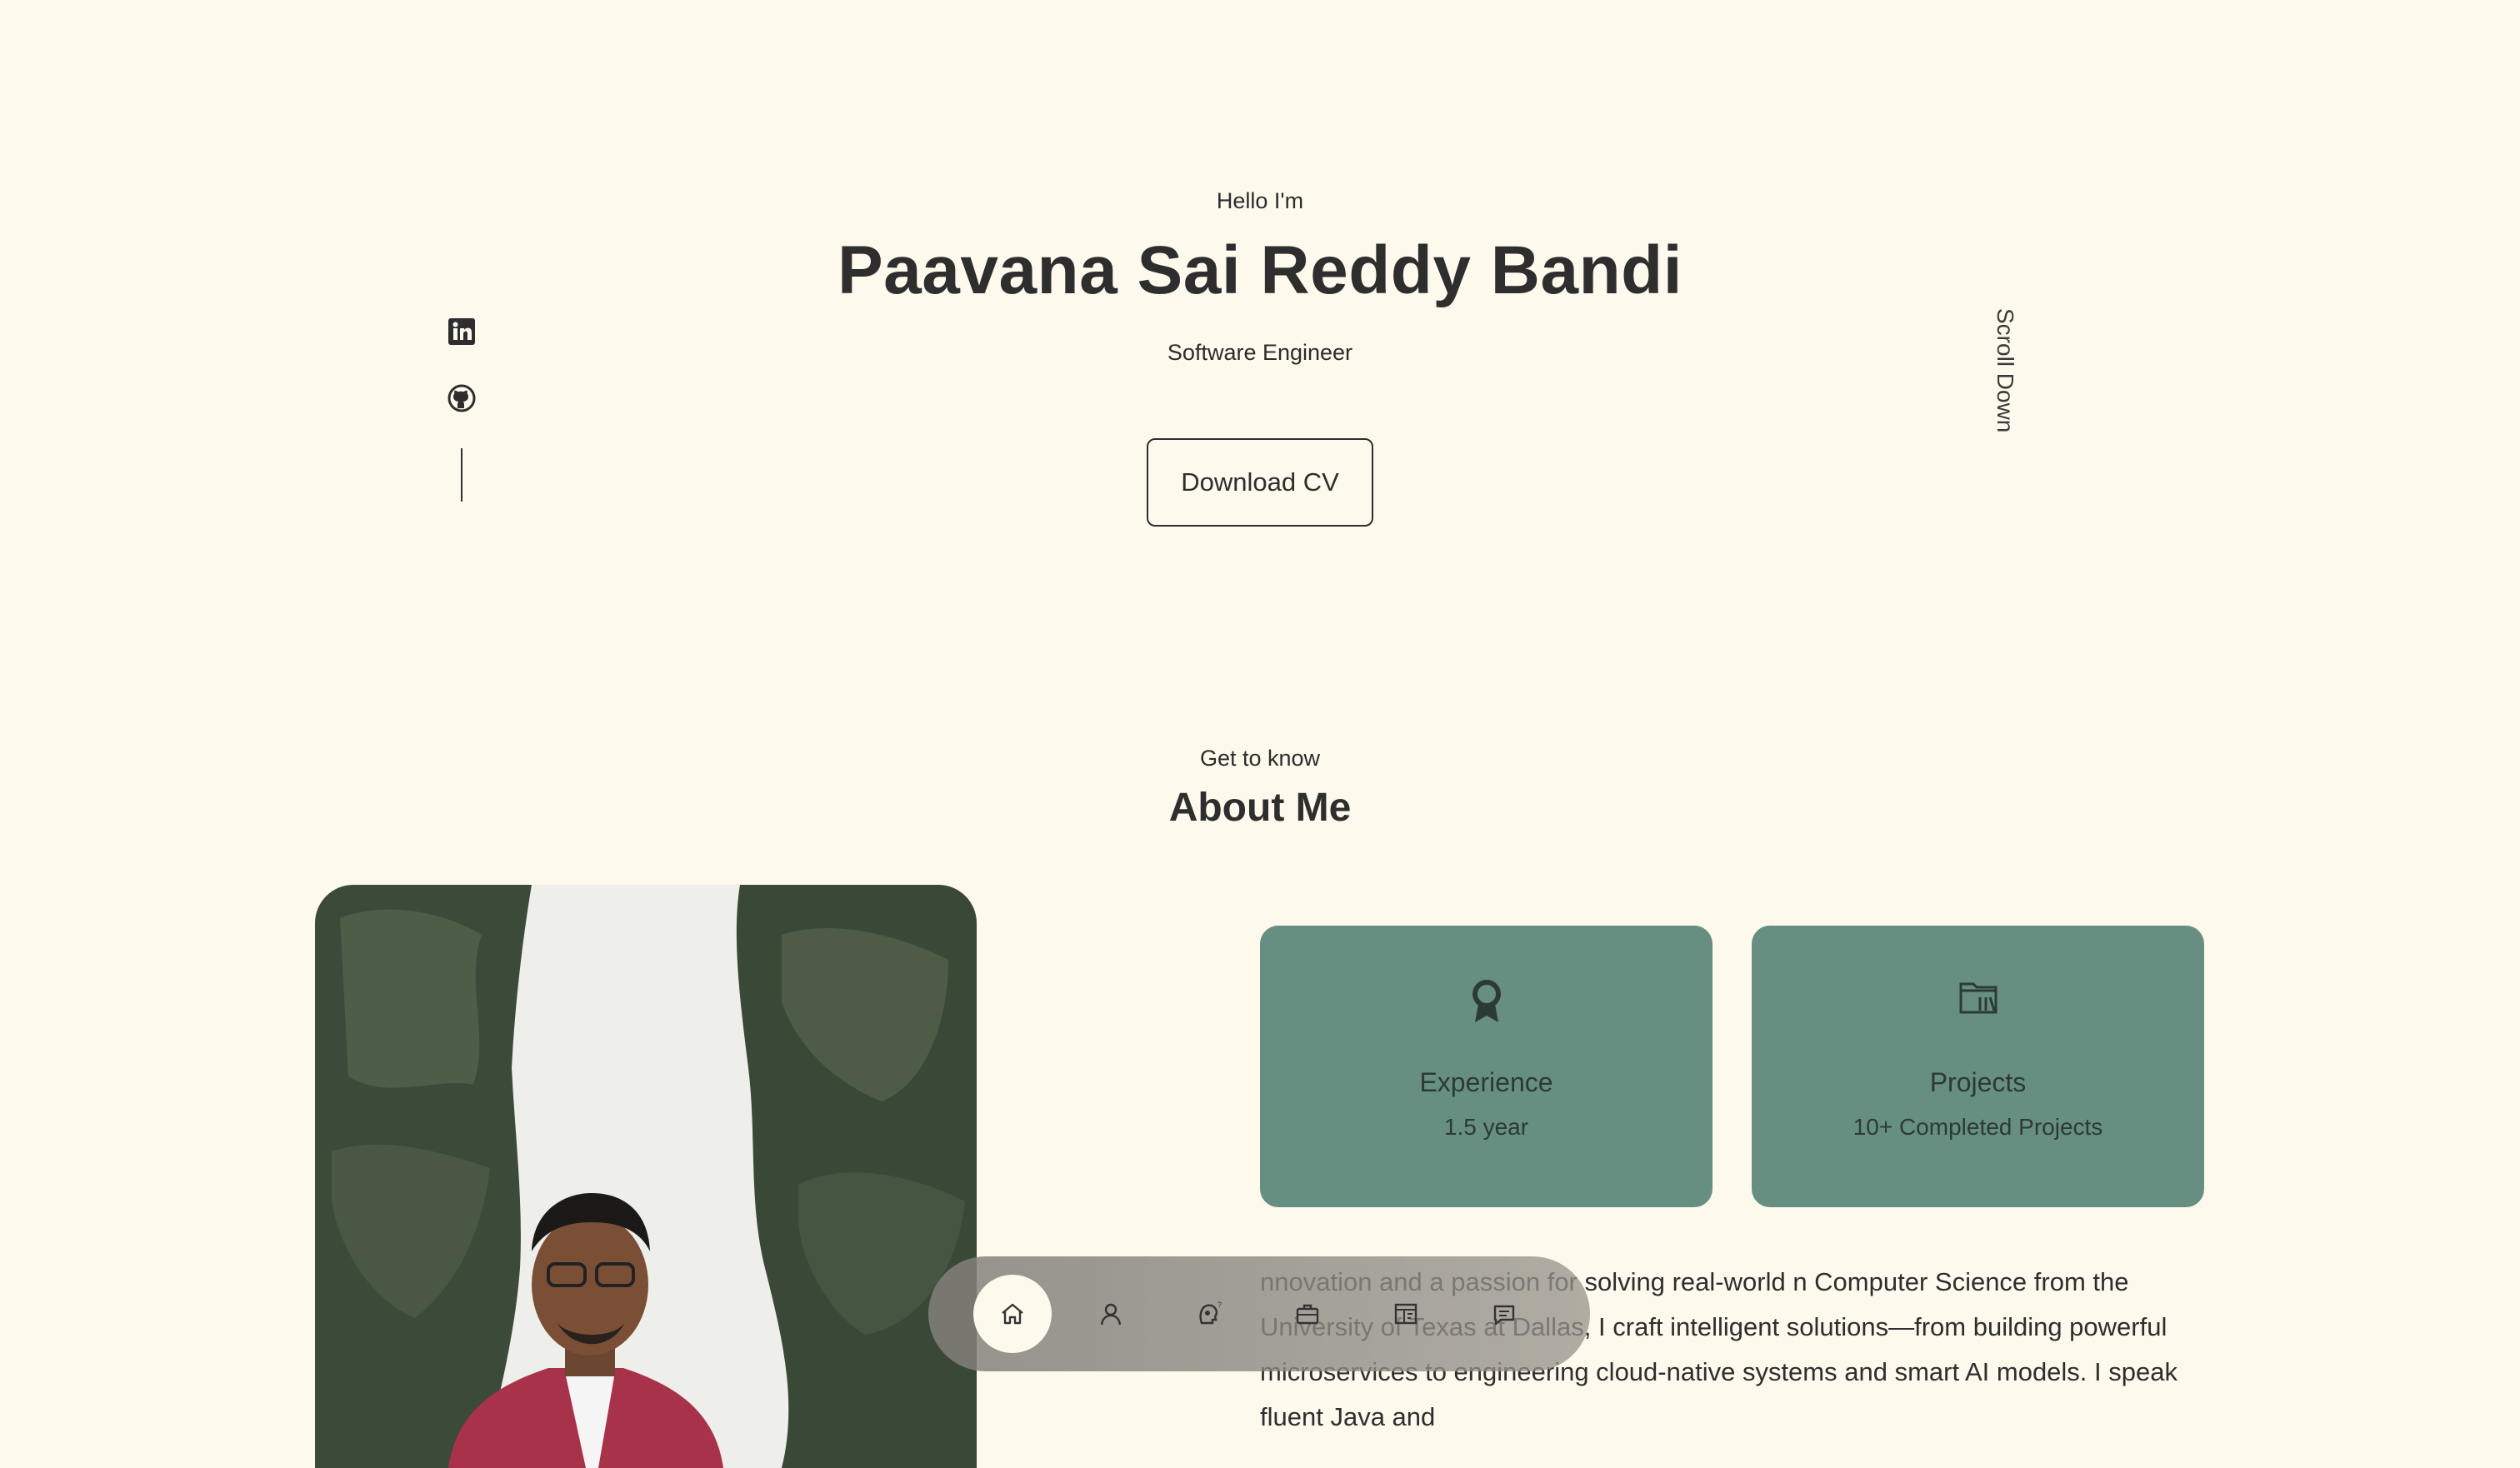  I want to click on nav-contact, so click(1504, 1314).